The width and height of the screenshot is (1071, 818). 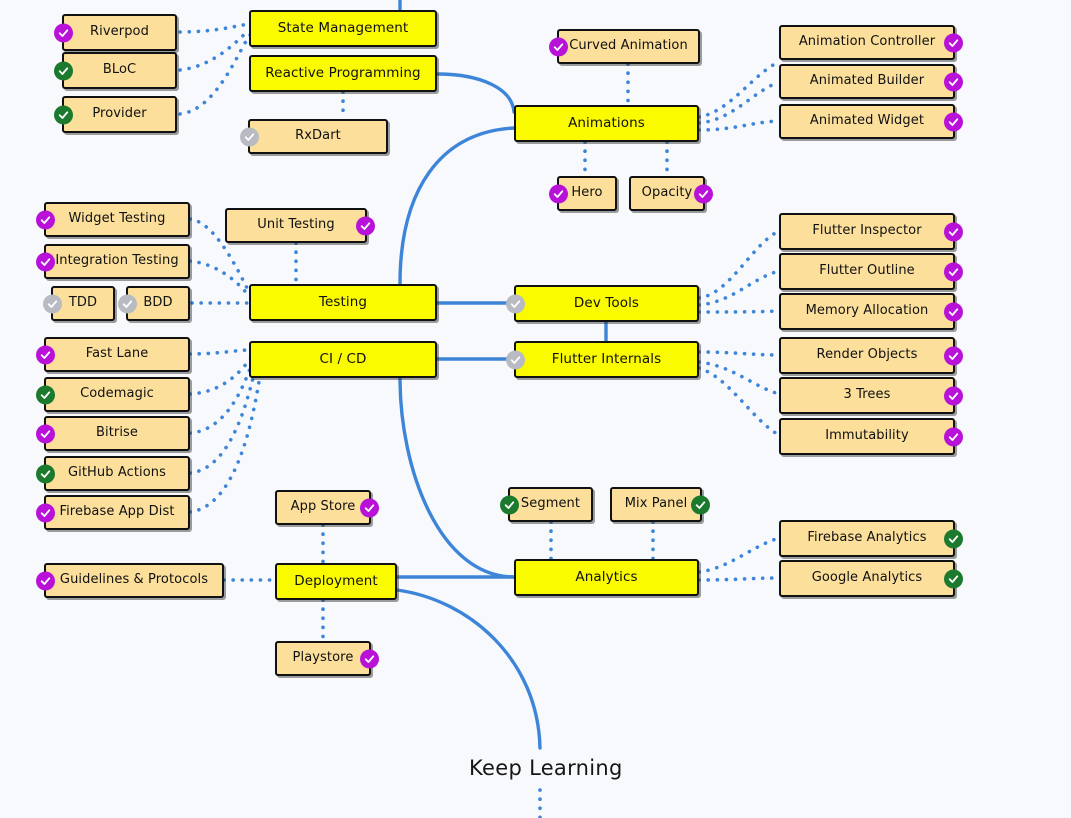 What do you see at coordinates (119, 32) in the screenshot?
I see `node-label: Riverpod` at bounding box center [119, 32].